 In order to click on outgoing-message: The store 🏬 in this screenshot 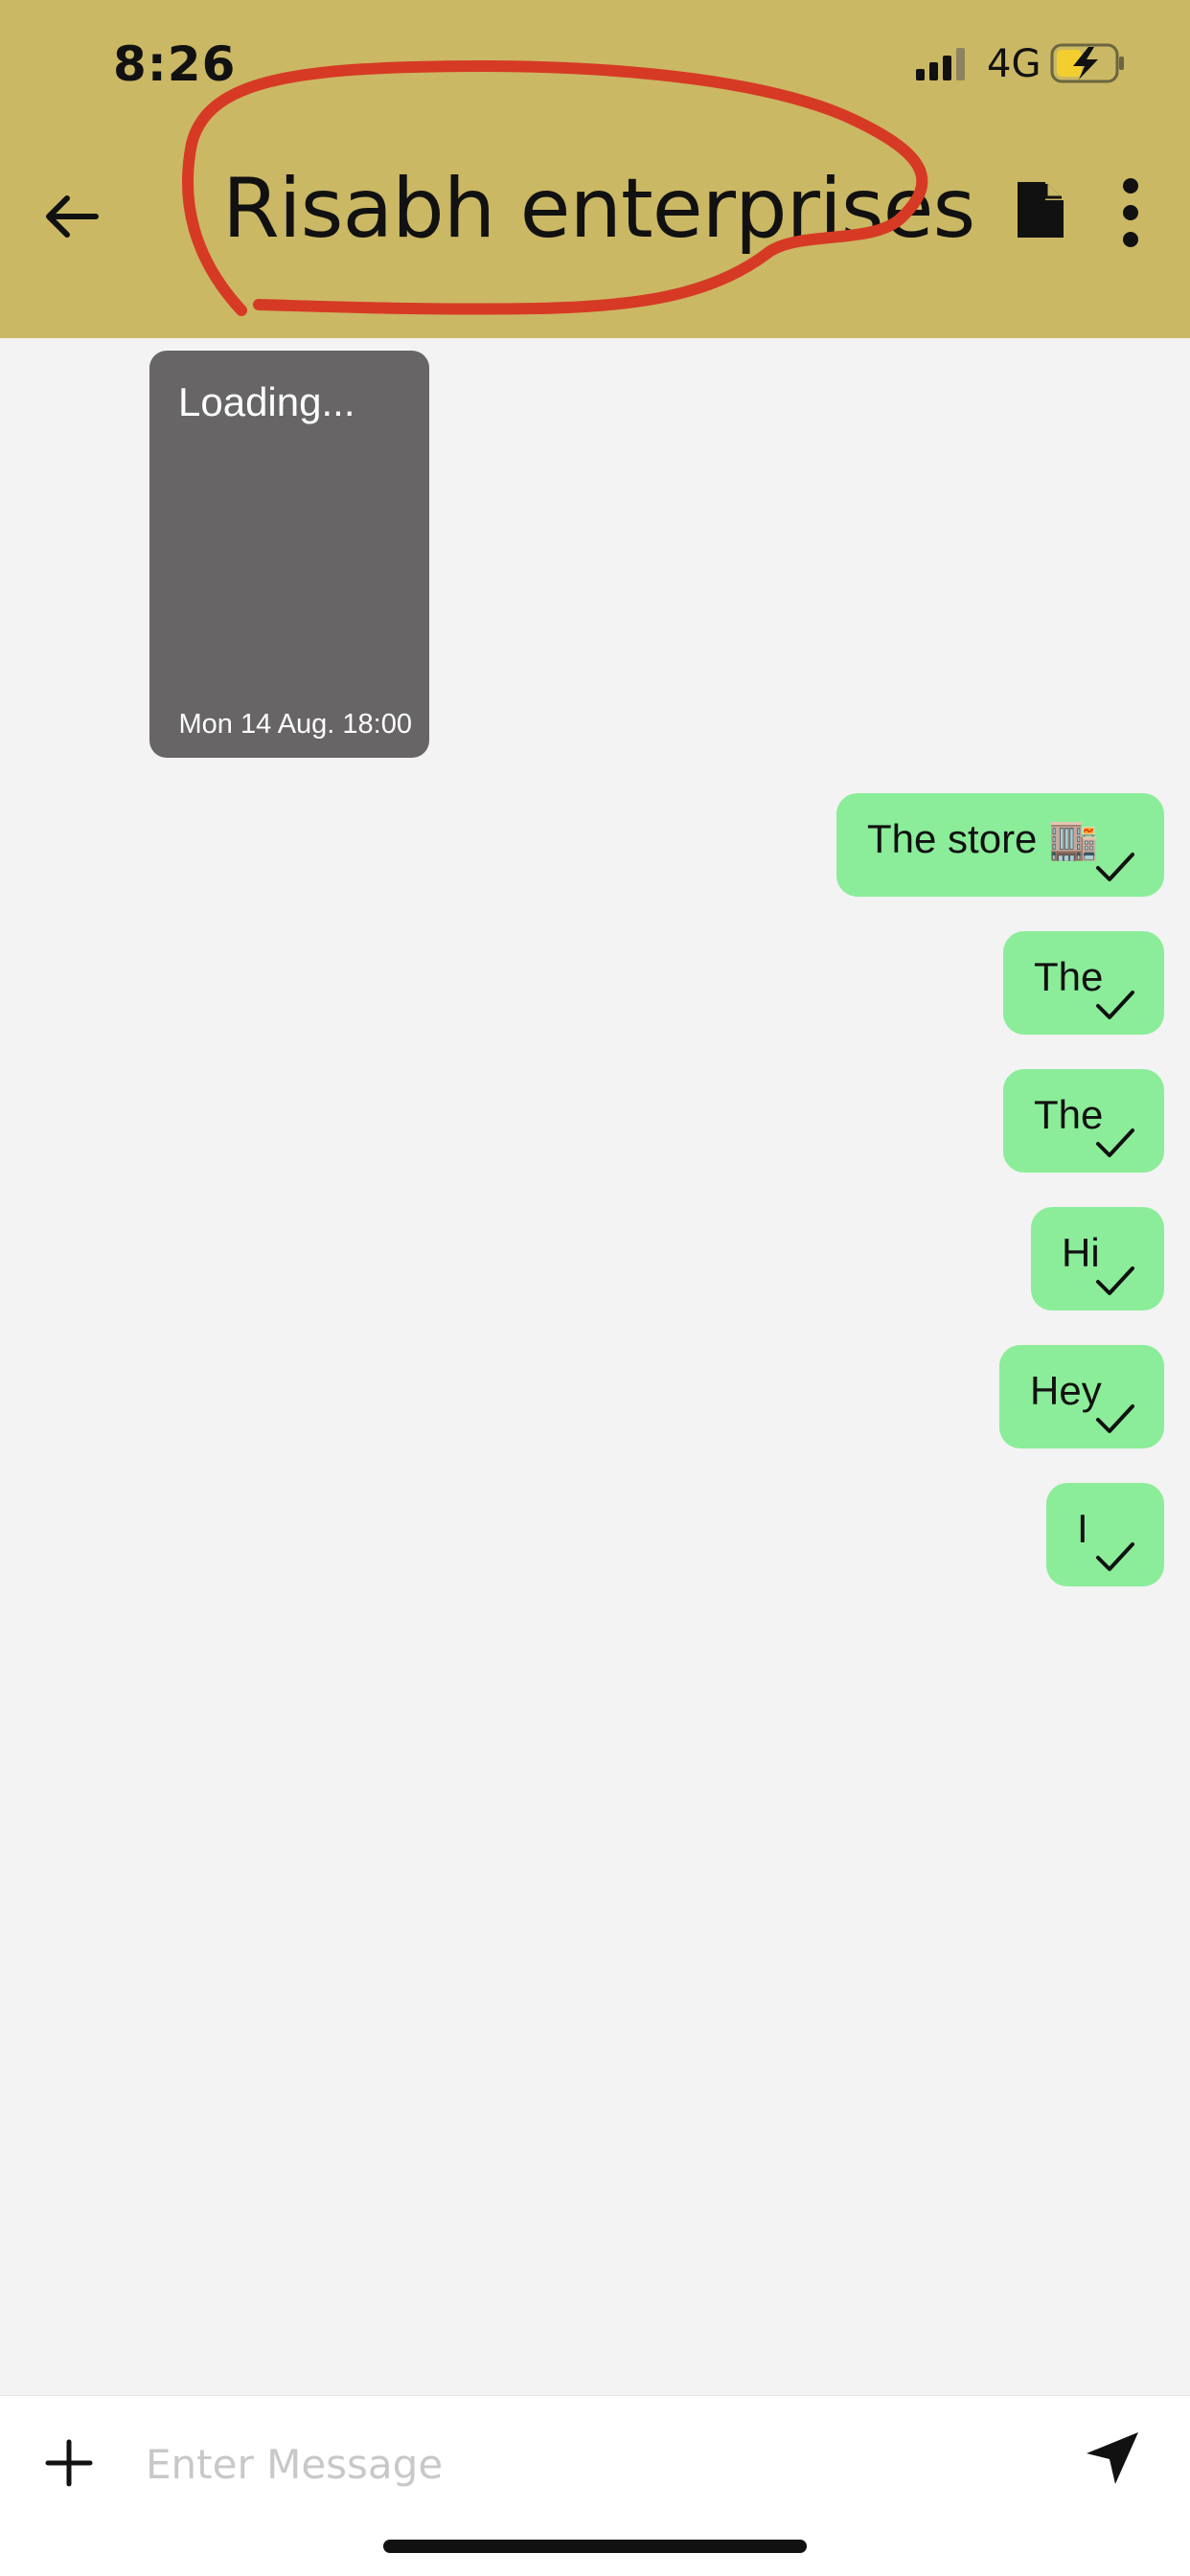, I will do `click(1000, 845)`.